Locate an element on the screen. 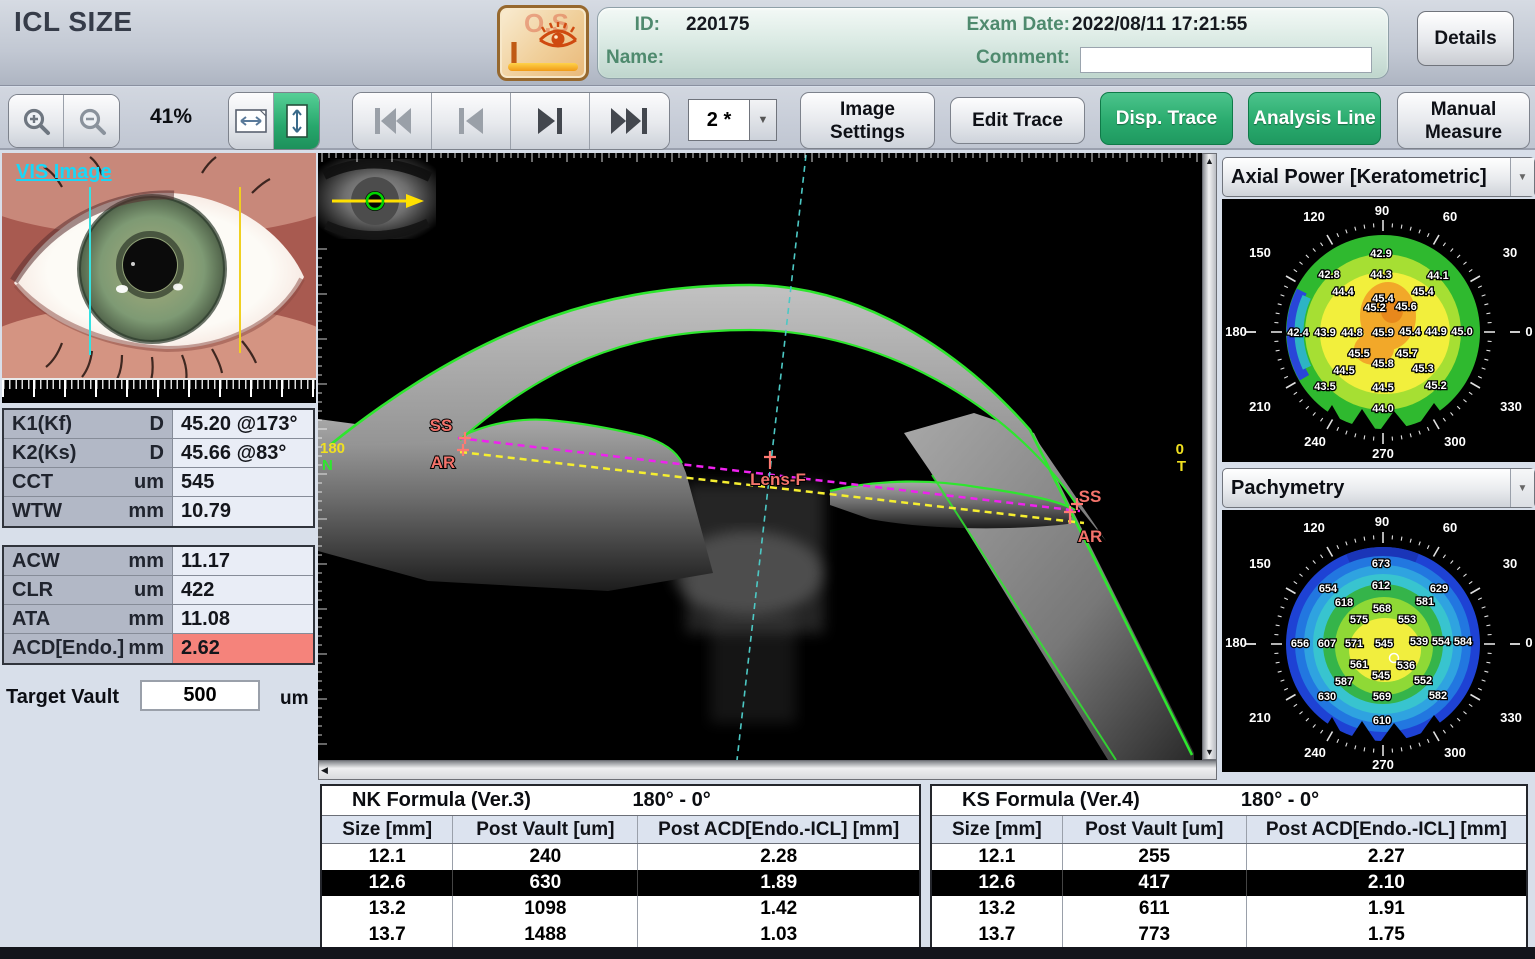  formula-row: 13.2 611 1.91 is located at coordinates (1229, 909).